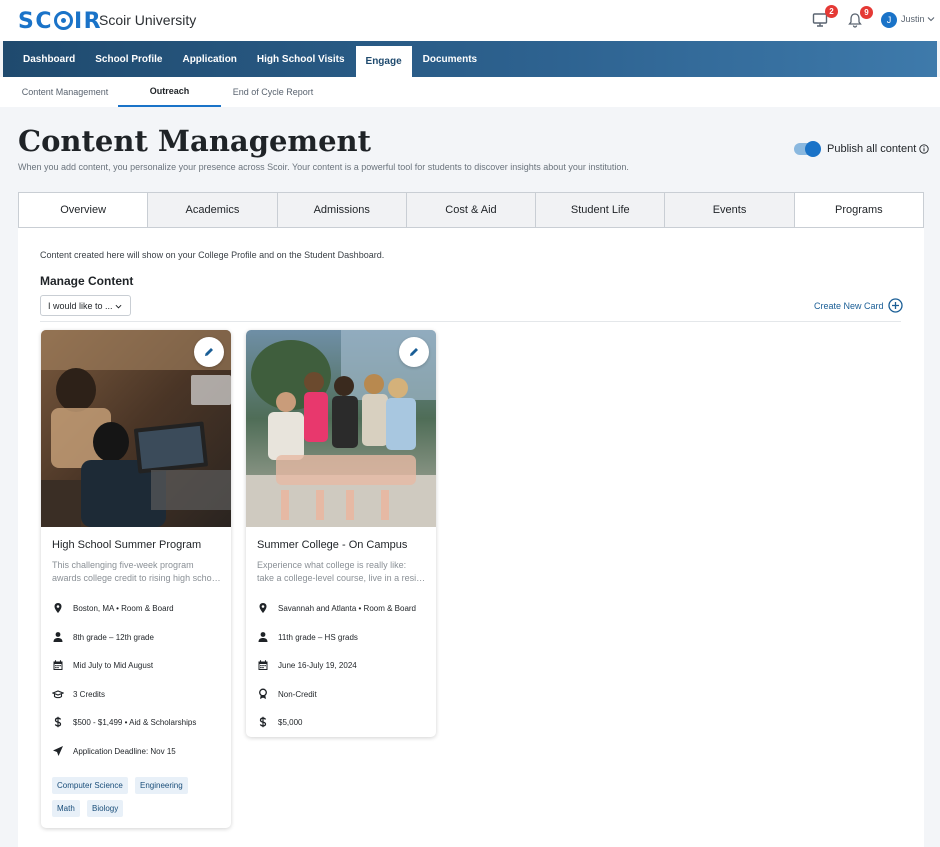  I want to click on tag-chip: Computer Science, so click(90, 785).